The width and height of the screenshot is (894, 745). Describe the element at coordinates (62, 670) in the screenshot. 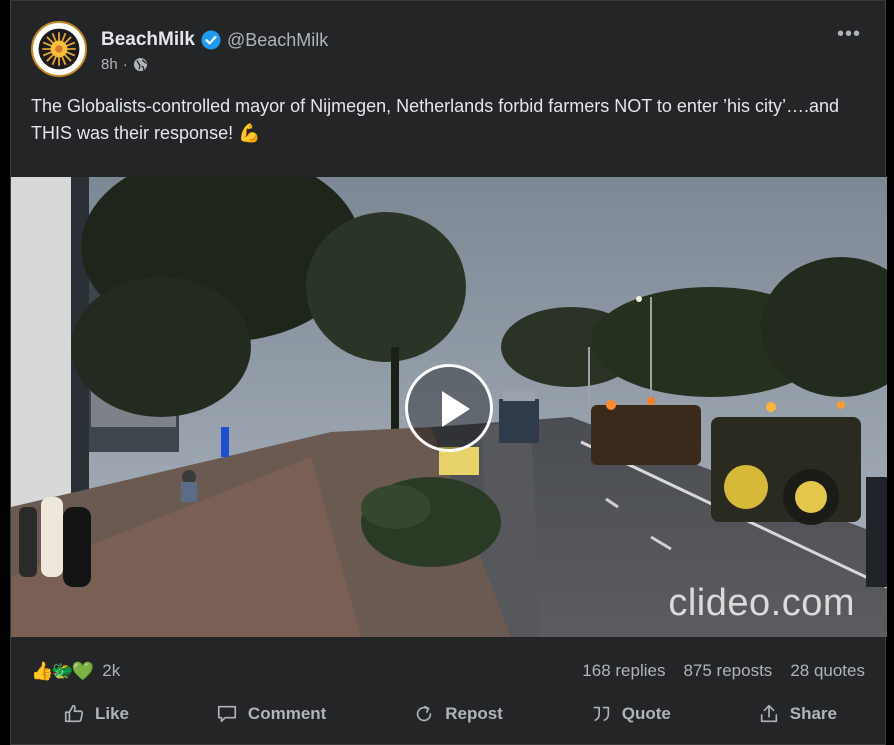

I see `dragon-reaction-icon: 🐲` at that location.